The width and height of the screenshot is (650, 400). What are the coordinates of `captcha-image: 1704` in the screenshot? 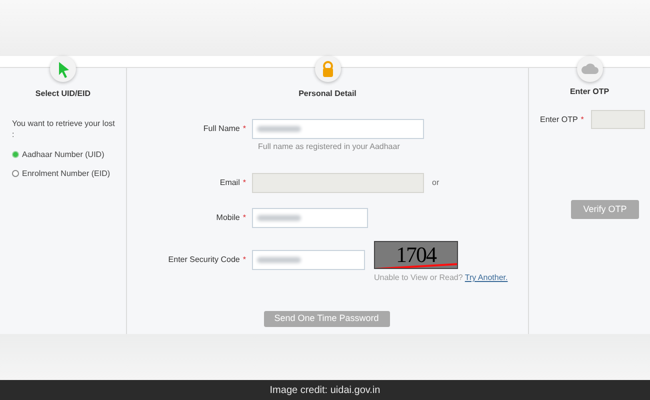 It's located at (416, 255).